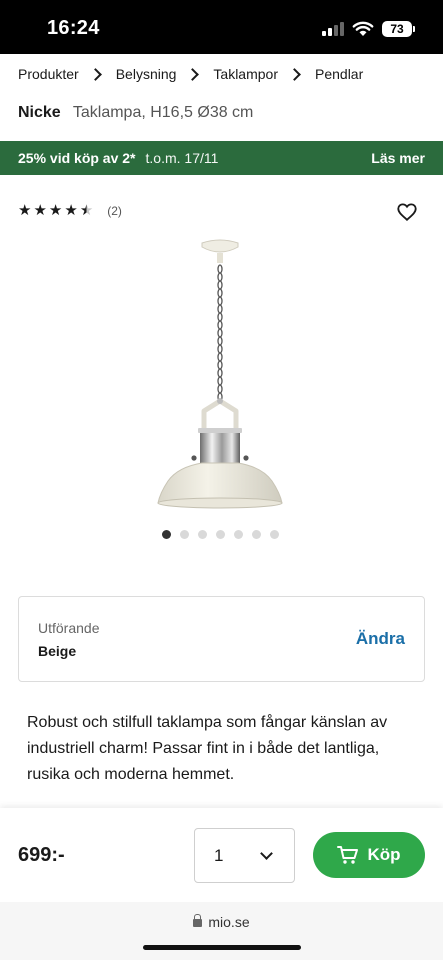 The image size is (443, 960). Describe the element at coordinates (380, 639) in the screenshot. I see `change-variant-button: Ändra` at that location.